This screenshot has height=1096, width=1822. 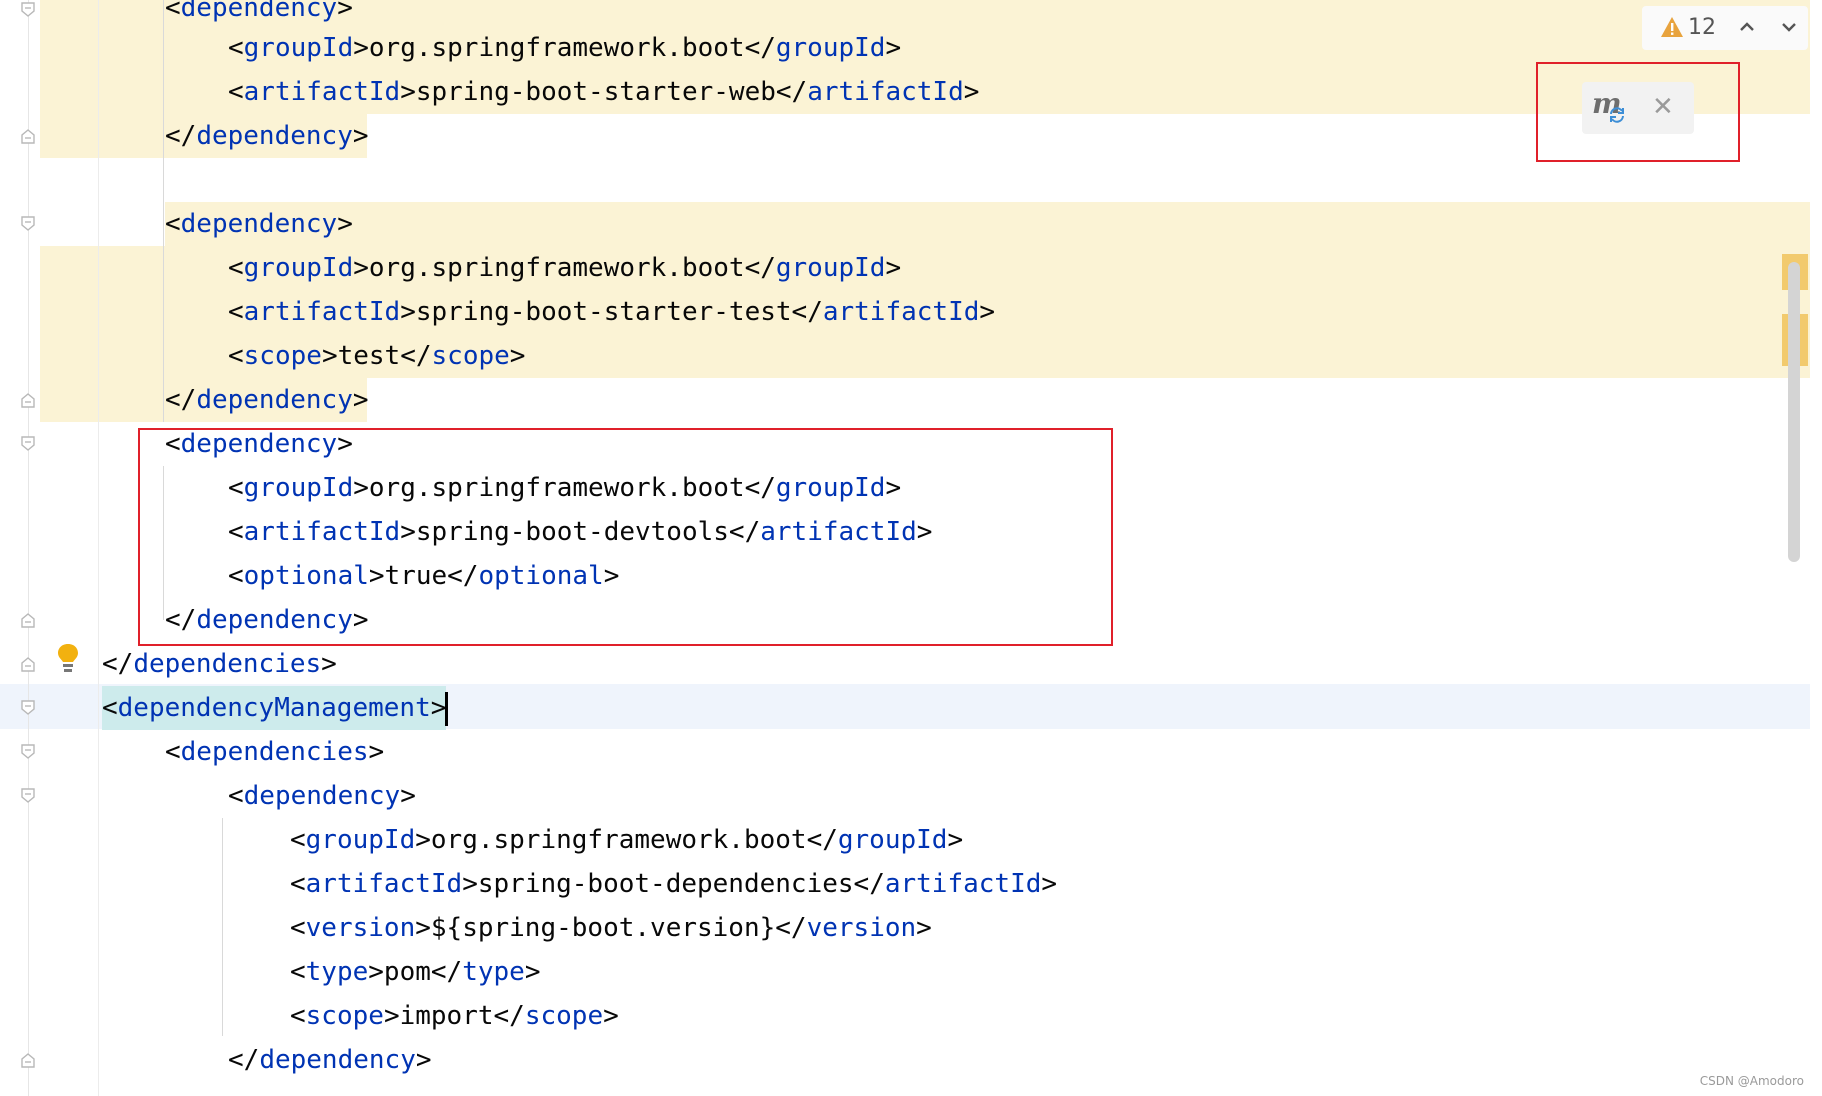 What do you see at coordinates (1794, 412) in the screenshot?
I see `vertical-scrollbar` at bounding box center [1794, 412].